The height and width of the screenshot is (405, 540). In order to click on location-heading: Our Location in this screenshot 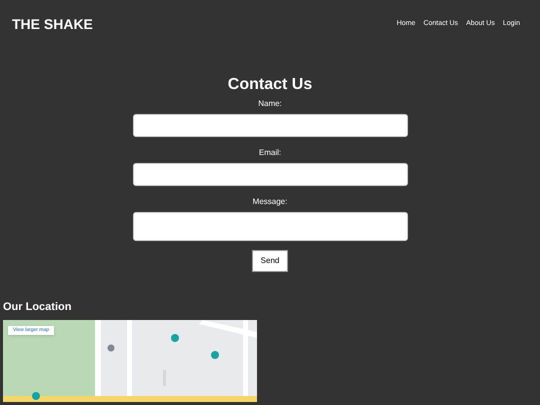, I will do `click(37, 307)`.